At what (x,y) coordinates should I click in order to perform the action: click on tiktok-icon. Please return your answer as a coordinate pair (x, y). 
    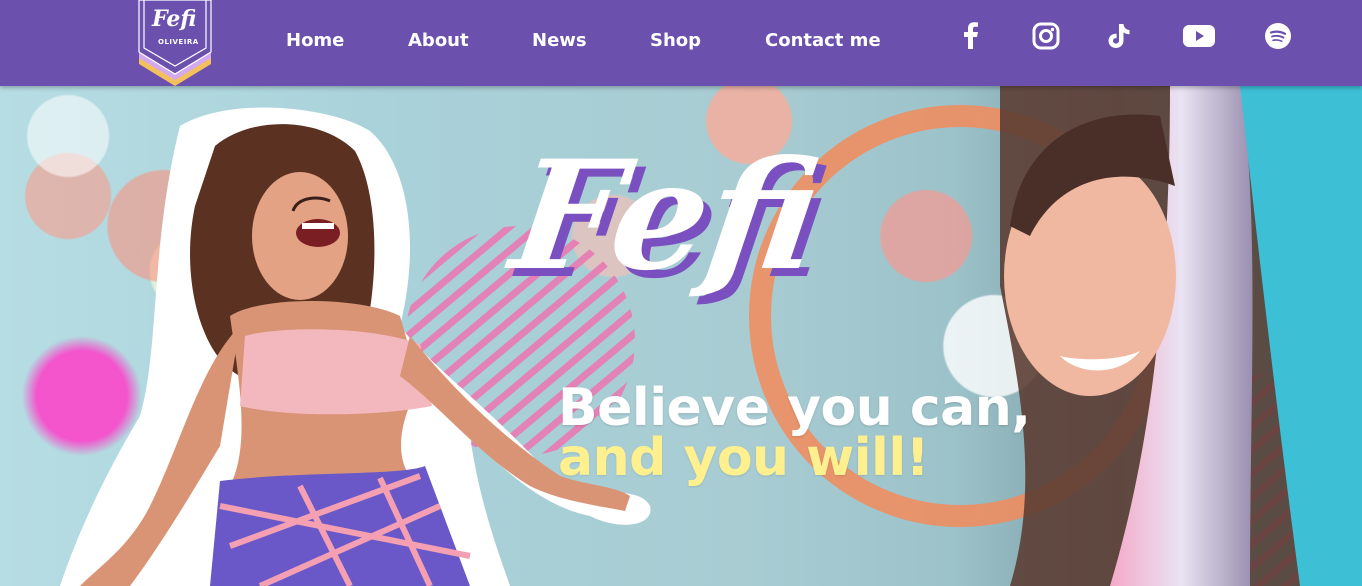
    Looking at the image, I should click on (1119, 36).